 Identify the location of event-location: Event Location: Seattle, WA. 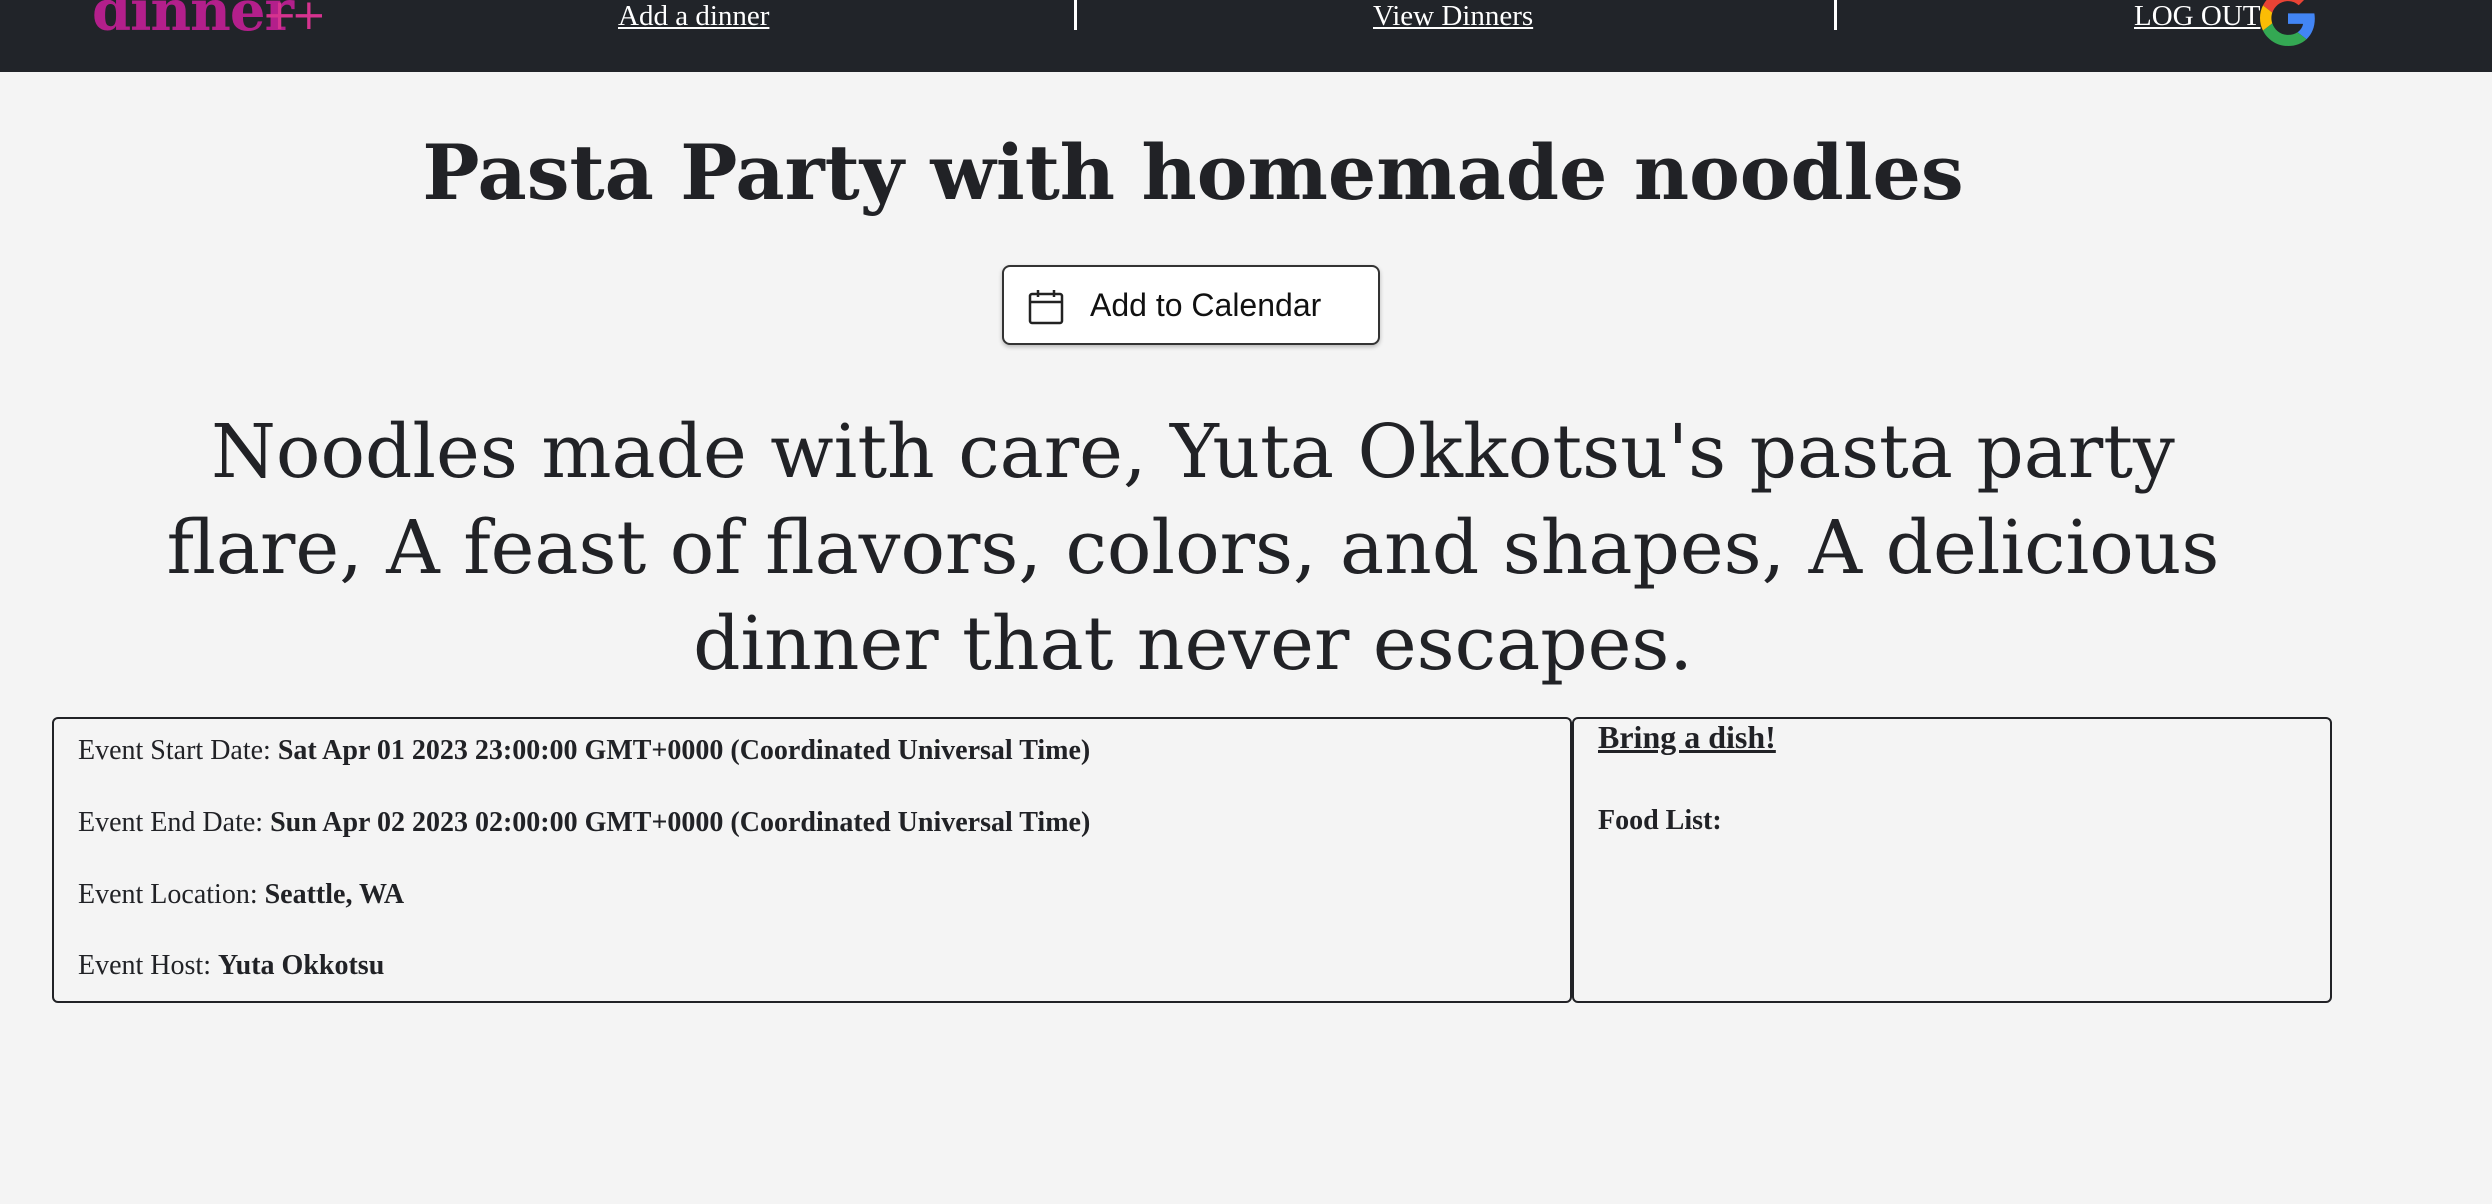
(241, 895).